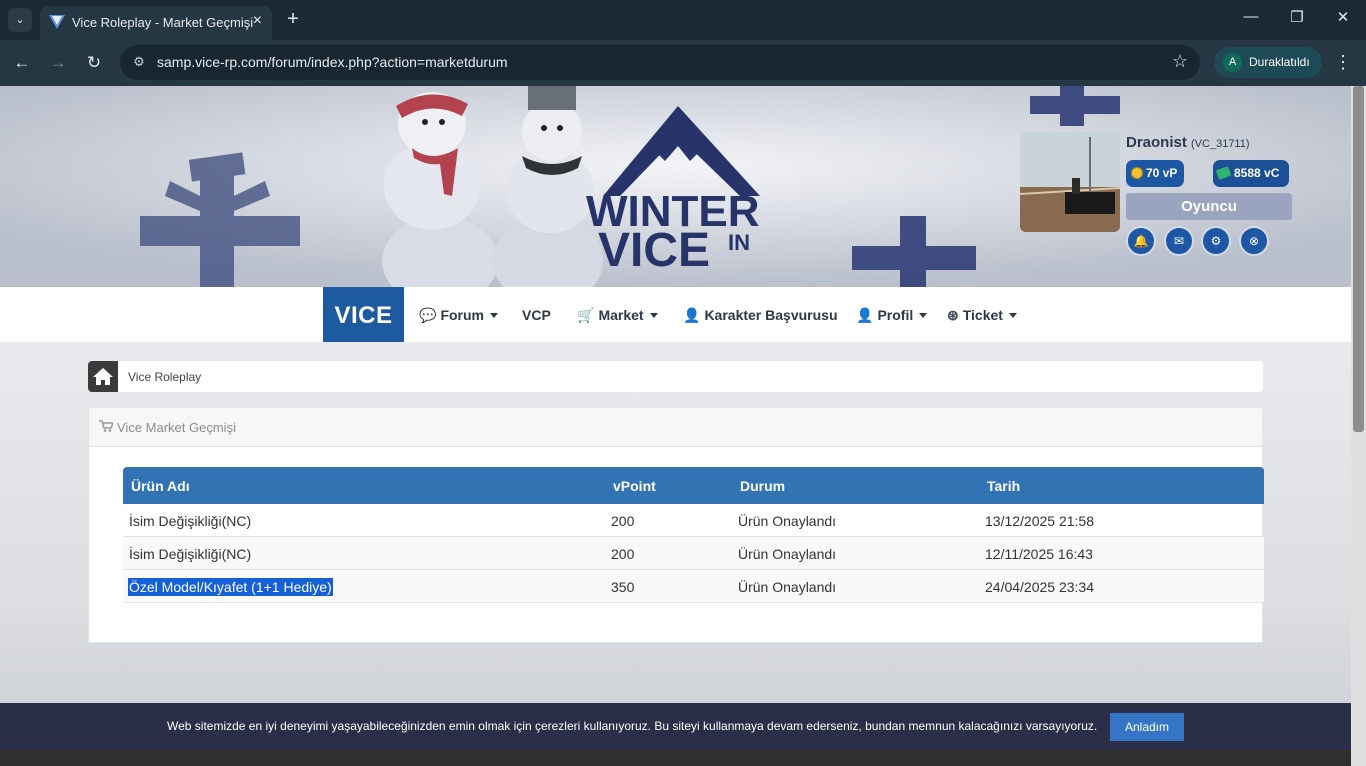  What do you see at coordinates (1141, 241) in the screenshot?
I see `notifications-bell-icon: 🔔` at bounding box center [1141, 241].